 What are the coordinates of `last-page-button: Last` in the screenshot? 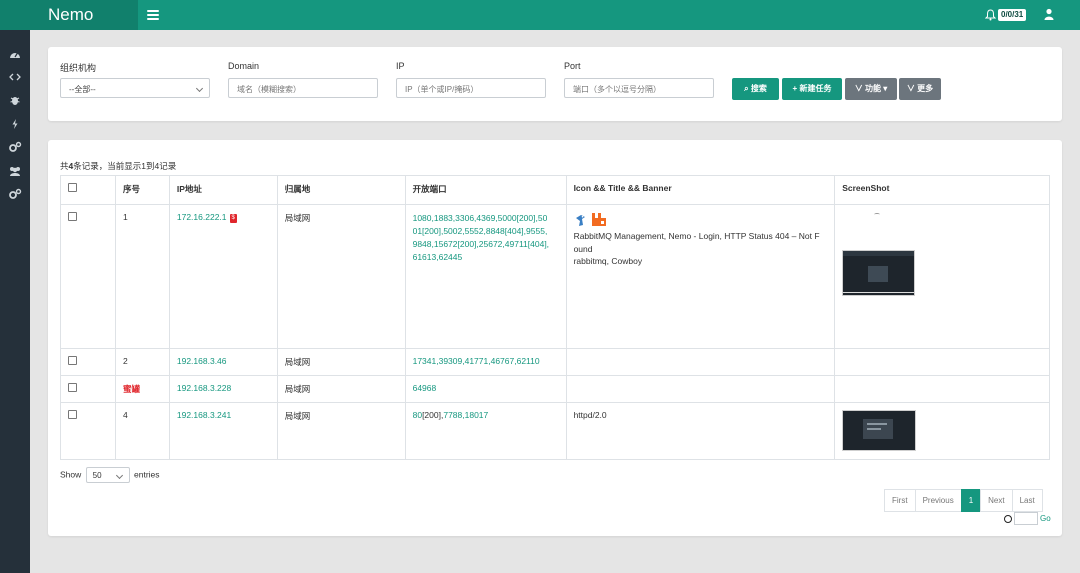 It's located at (1027, 500).